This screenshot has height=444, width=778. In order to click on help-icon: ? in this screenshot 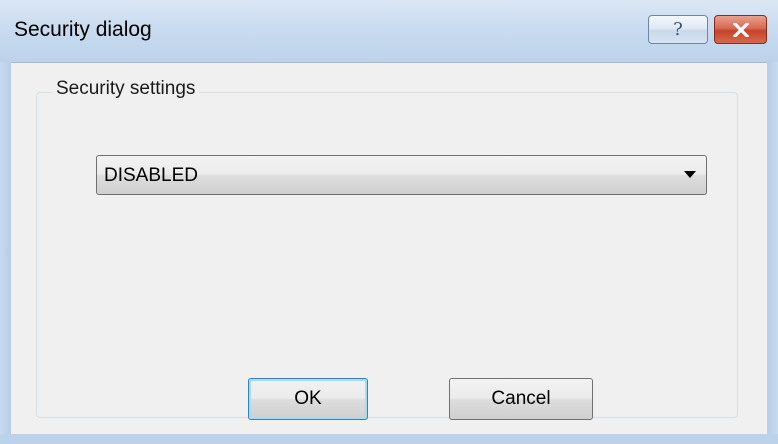, I will do `click(678, 29)`.